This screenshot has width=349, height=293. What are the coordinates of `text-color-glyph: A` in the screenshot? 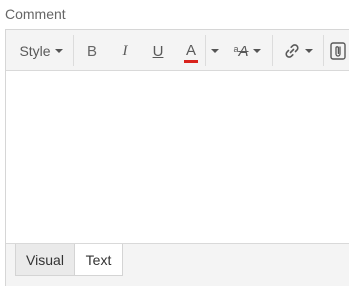 It's located at (190, 50).